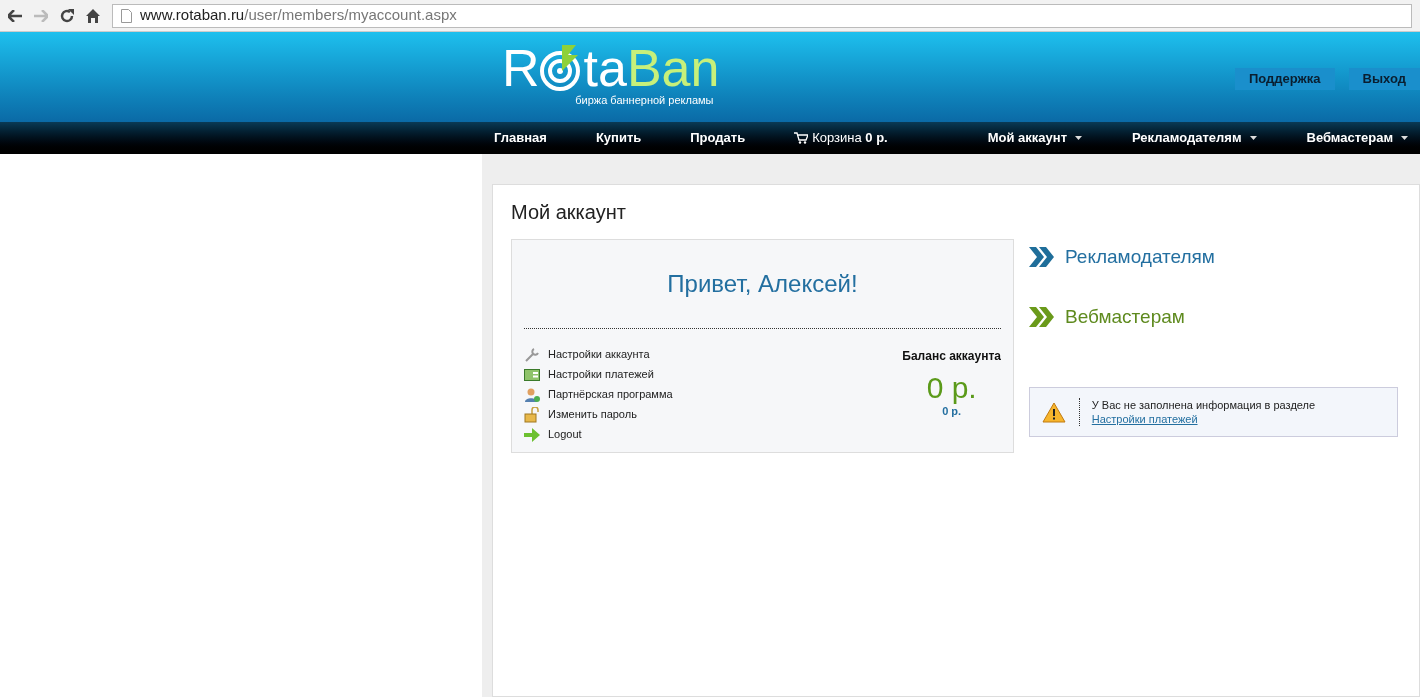 This screenshot has height=697, width=1420. What do you see at coordinates (598, 414) in the screenshot?
I see `account-menu-item: Изменить пароль` at bounding box center [598, 414].